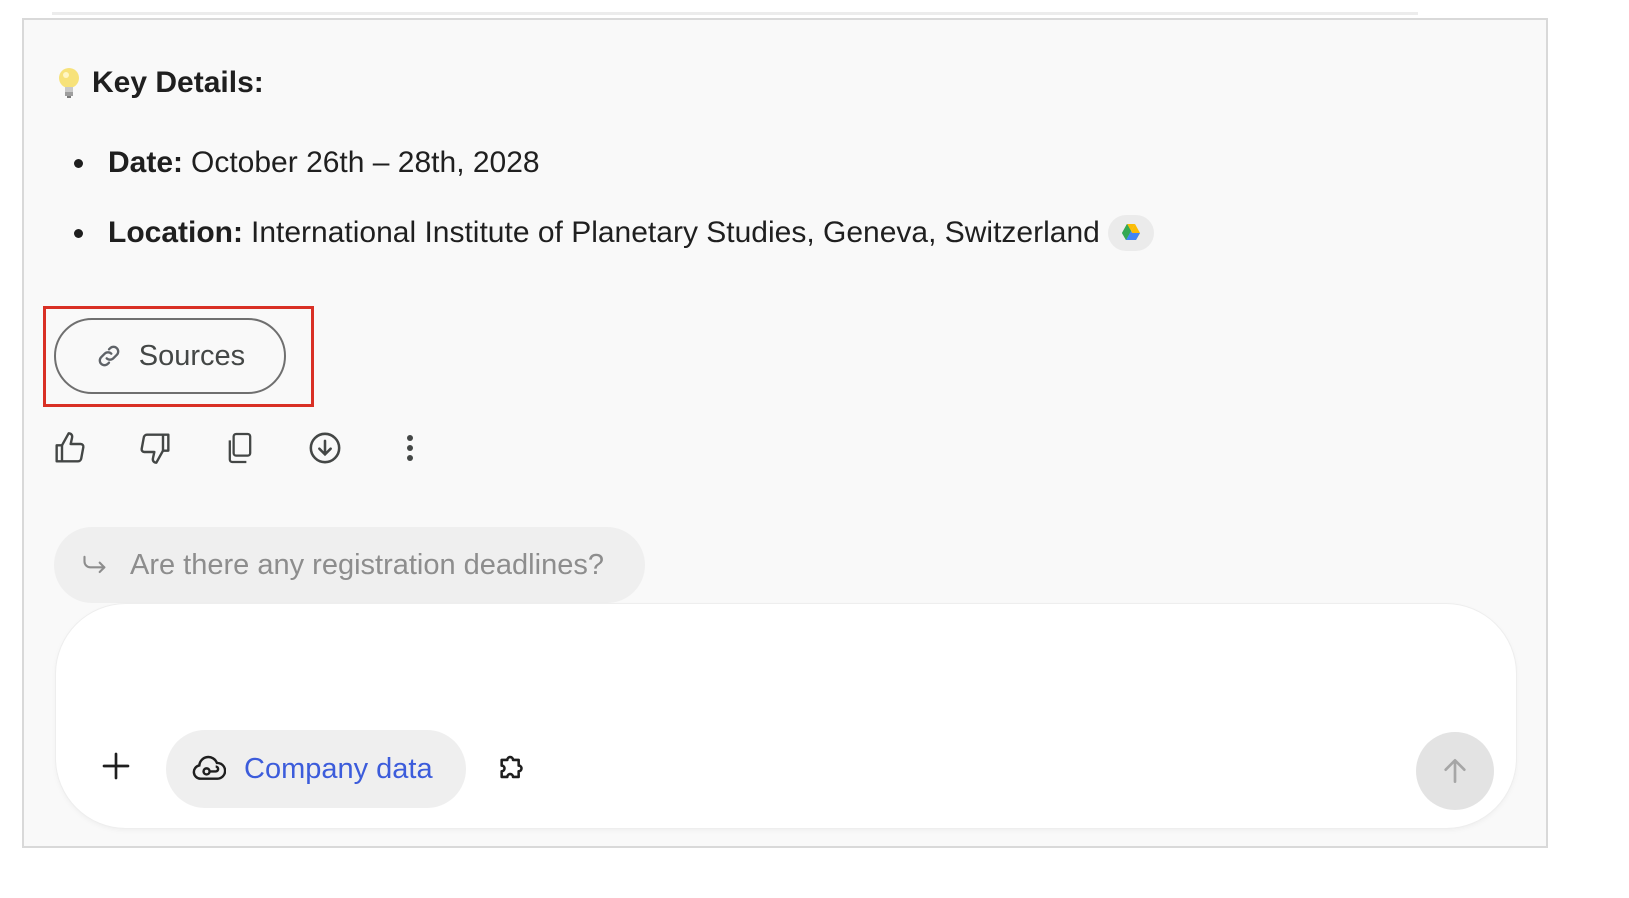 Image resolution: width=1629 pixels, height=898 pixels. I want to click on more-options-button, so click(410, 448).